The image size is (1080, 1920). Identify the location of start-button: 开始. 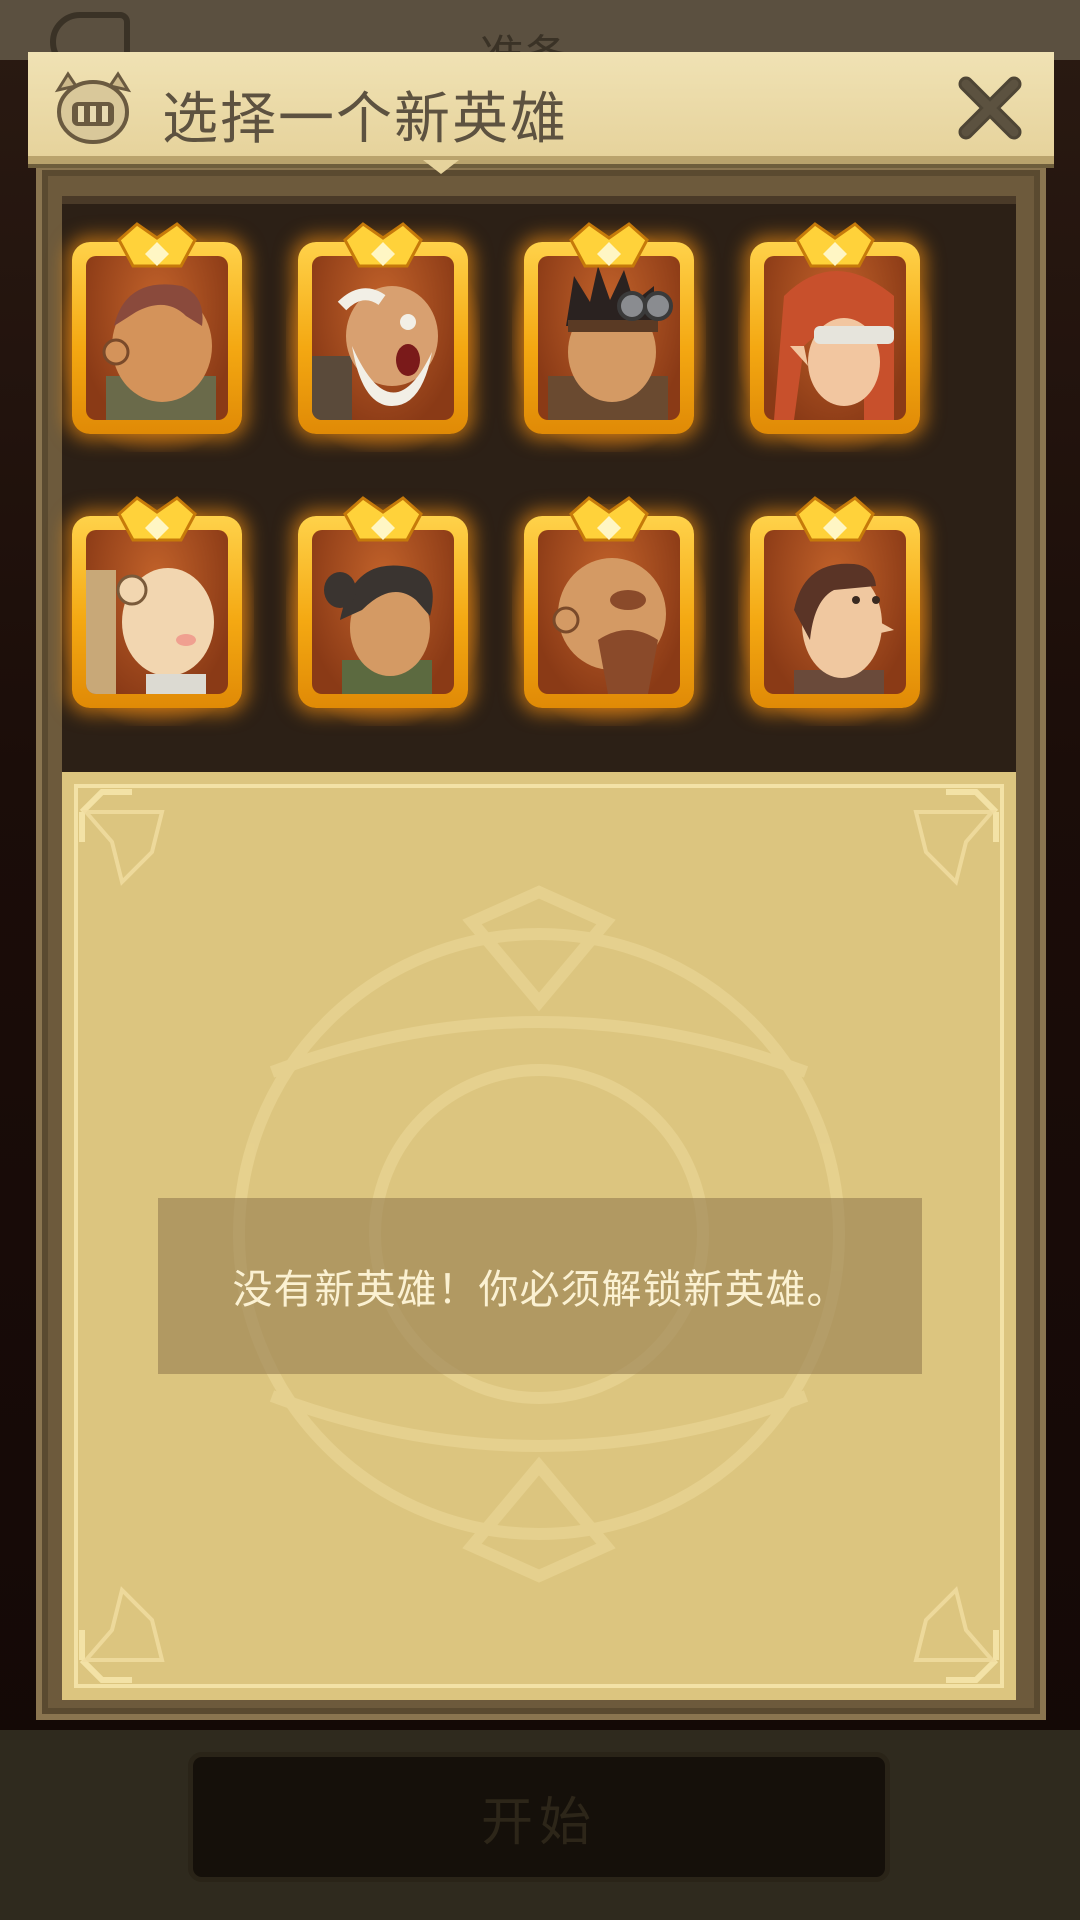
(539, 1817).